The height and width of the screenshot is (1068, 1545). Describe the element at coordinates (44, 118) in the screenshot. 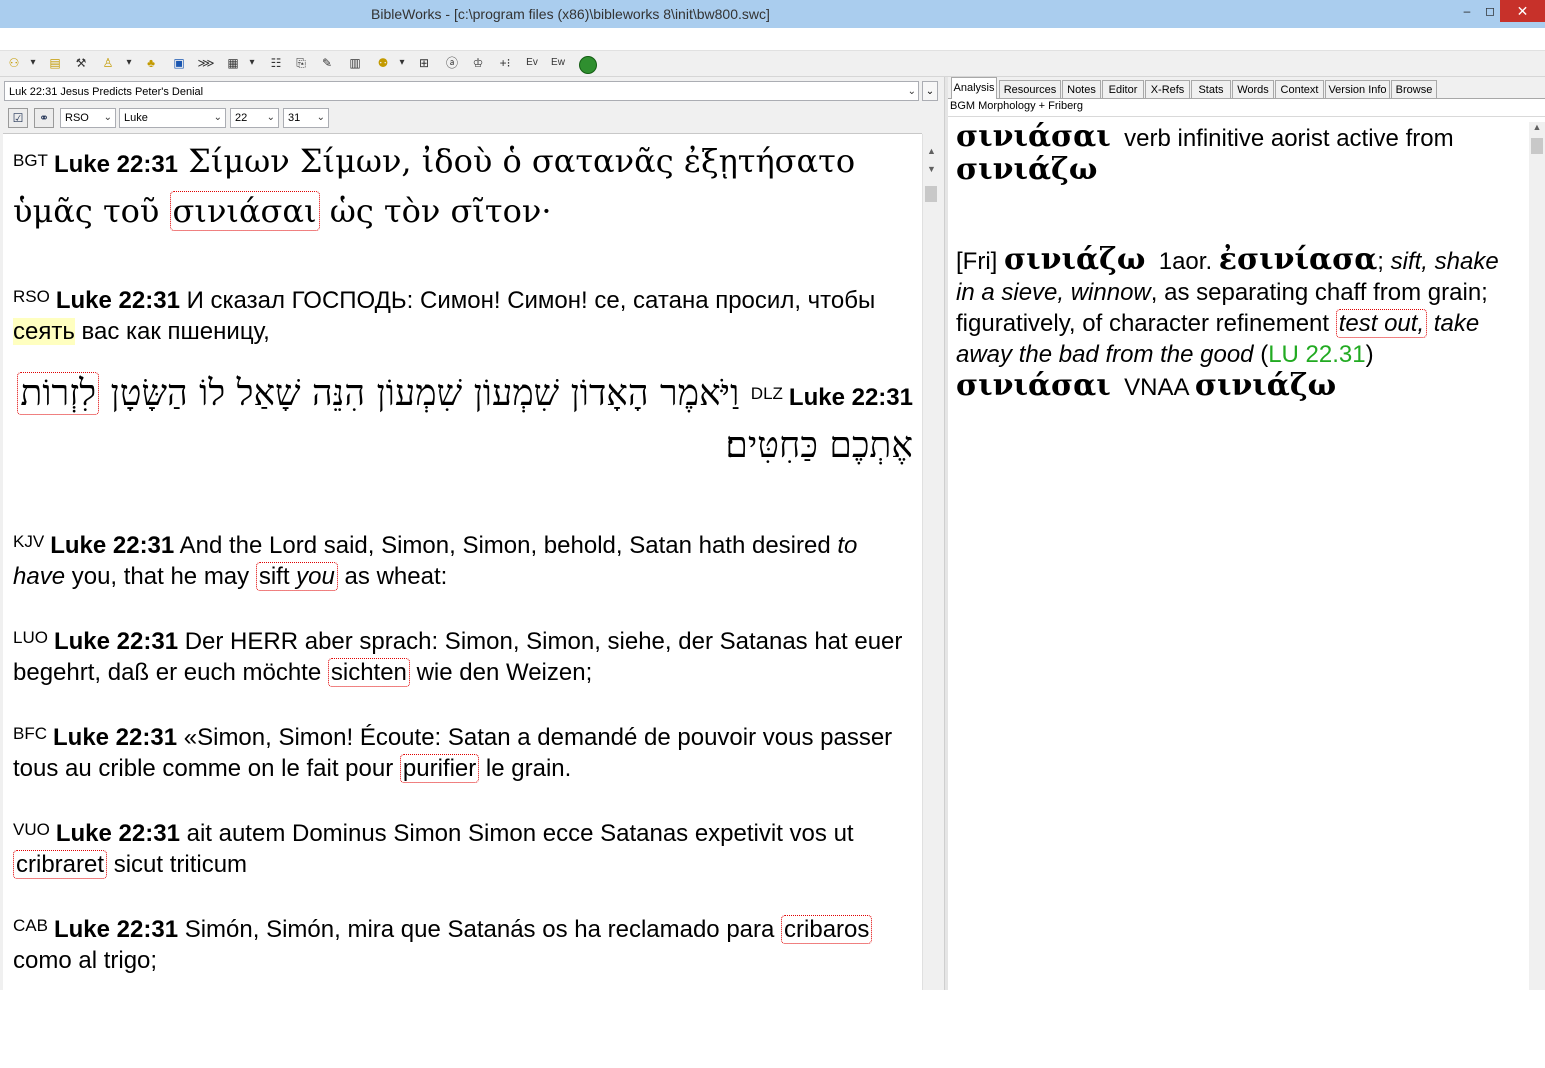

I see `link-icon: ⚭` at that location.